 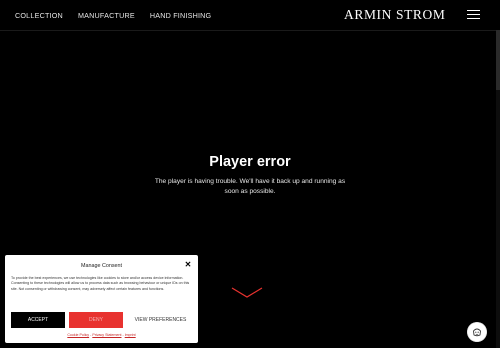 I want to click on hamburger-menu-icon, so click(x=473, y=14).